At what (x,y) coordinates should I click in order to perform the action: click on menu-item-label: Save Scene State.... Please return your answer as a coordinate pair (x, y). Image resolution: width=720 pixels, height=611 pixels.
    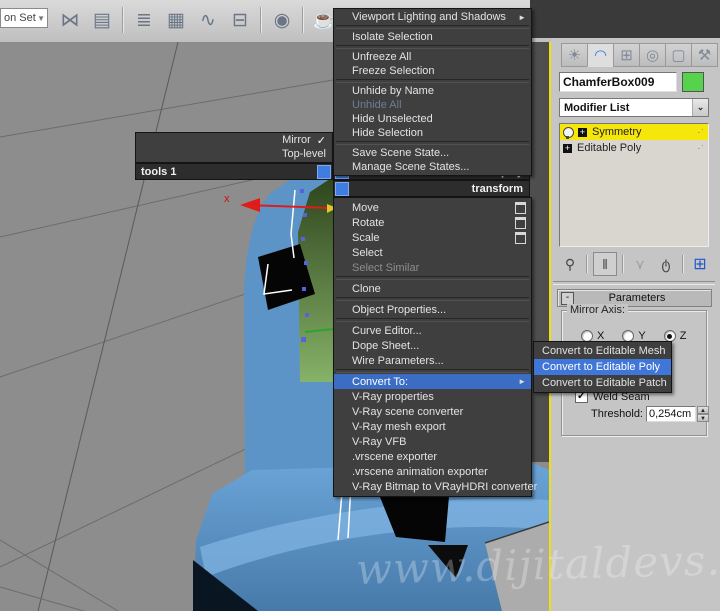
    Looking at the image, I should click on (401, 153).